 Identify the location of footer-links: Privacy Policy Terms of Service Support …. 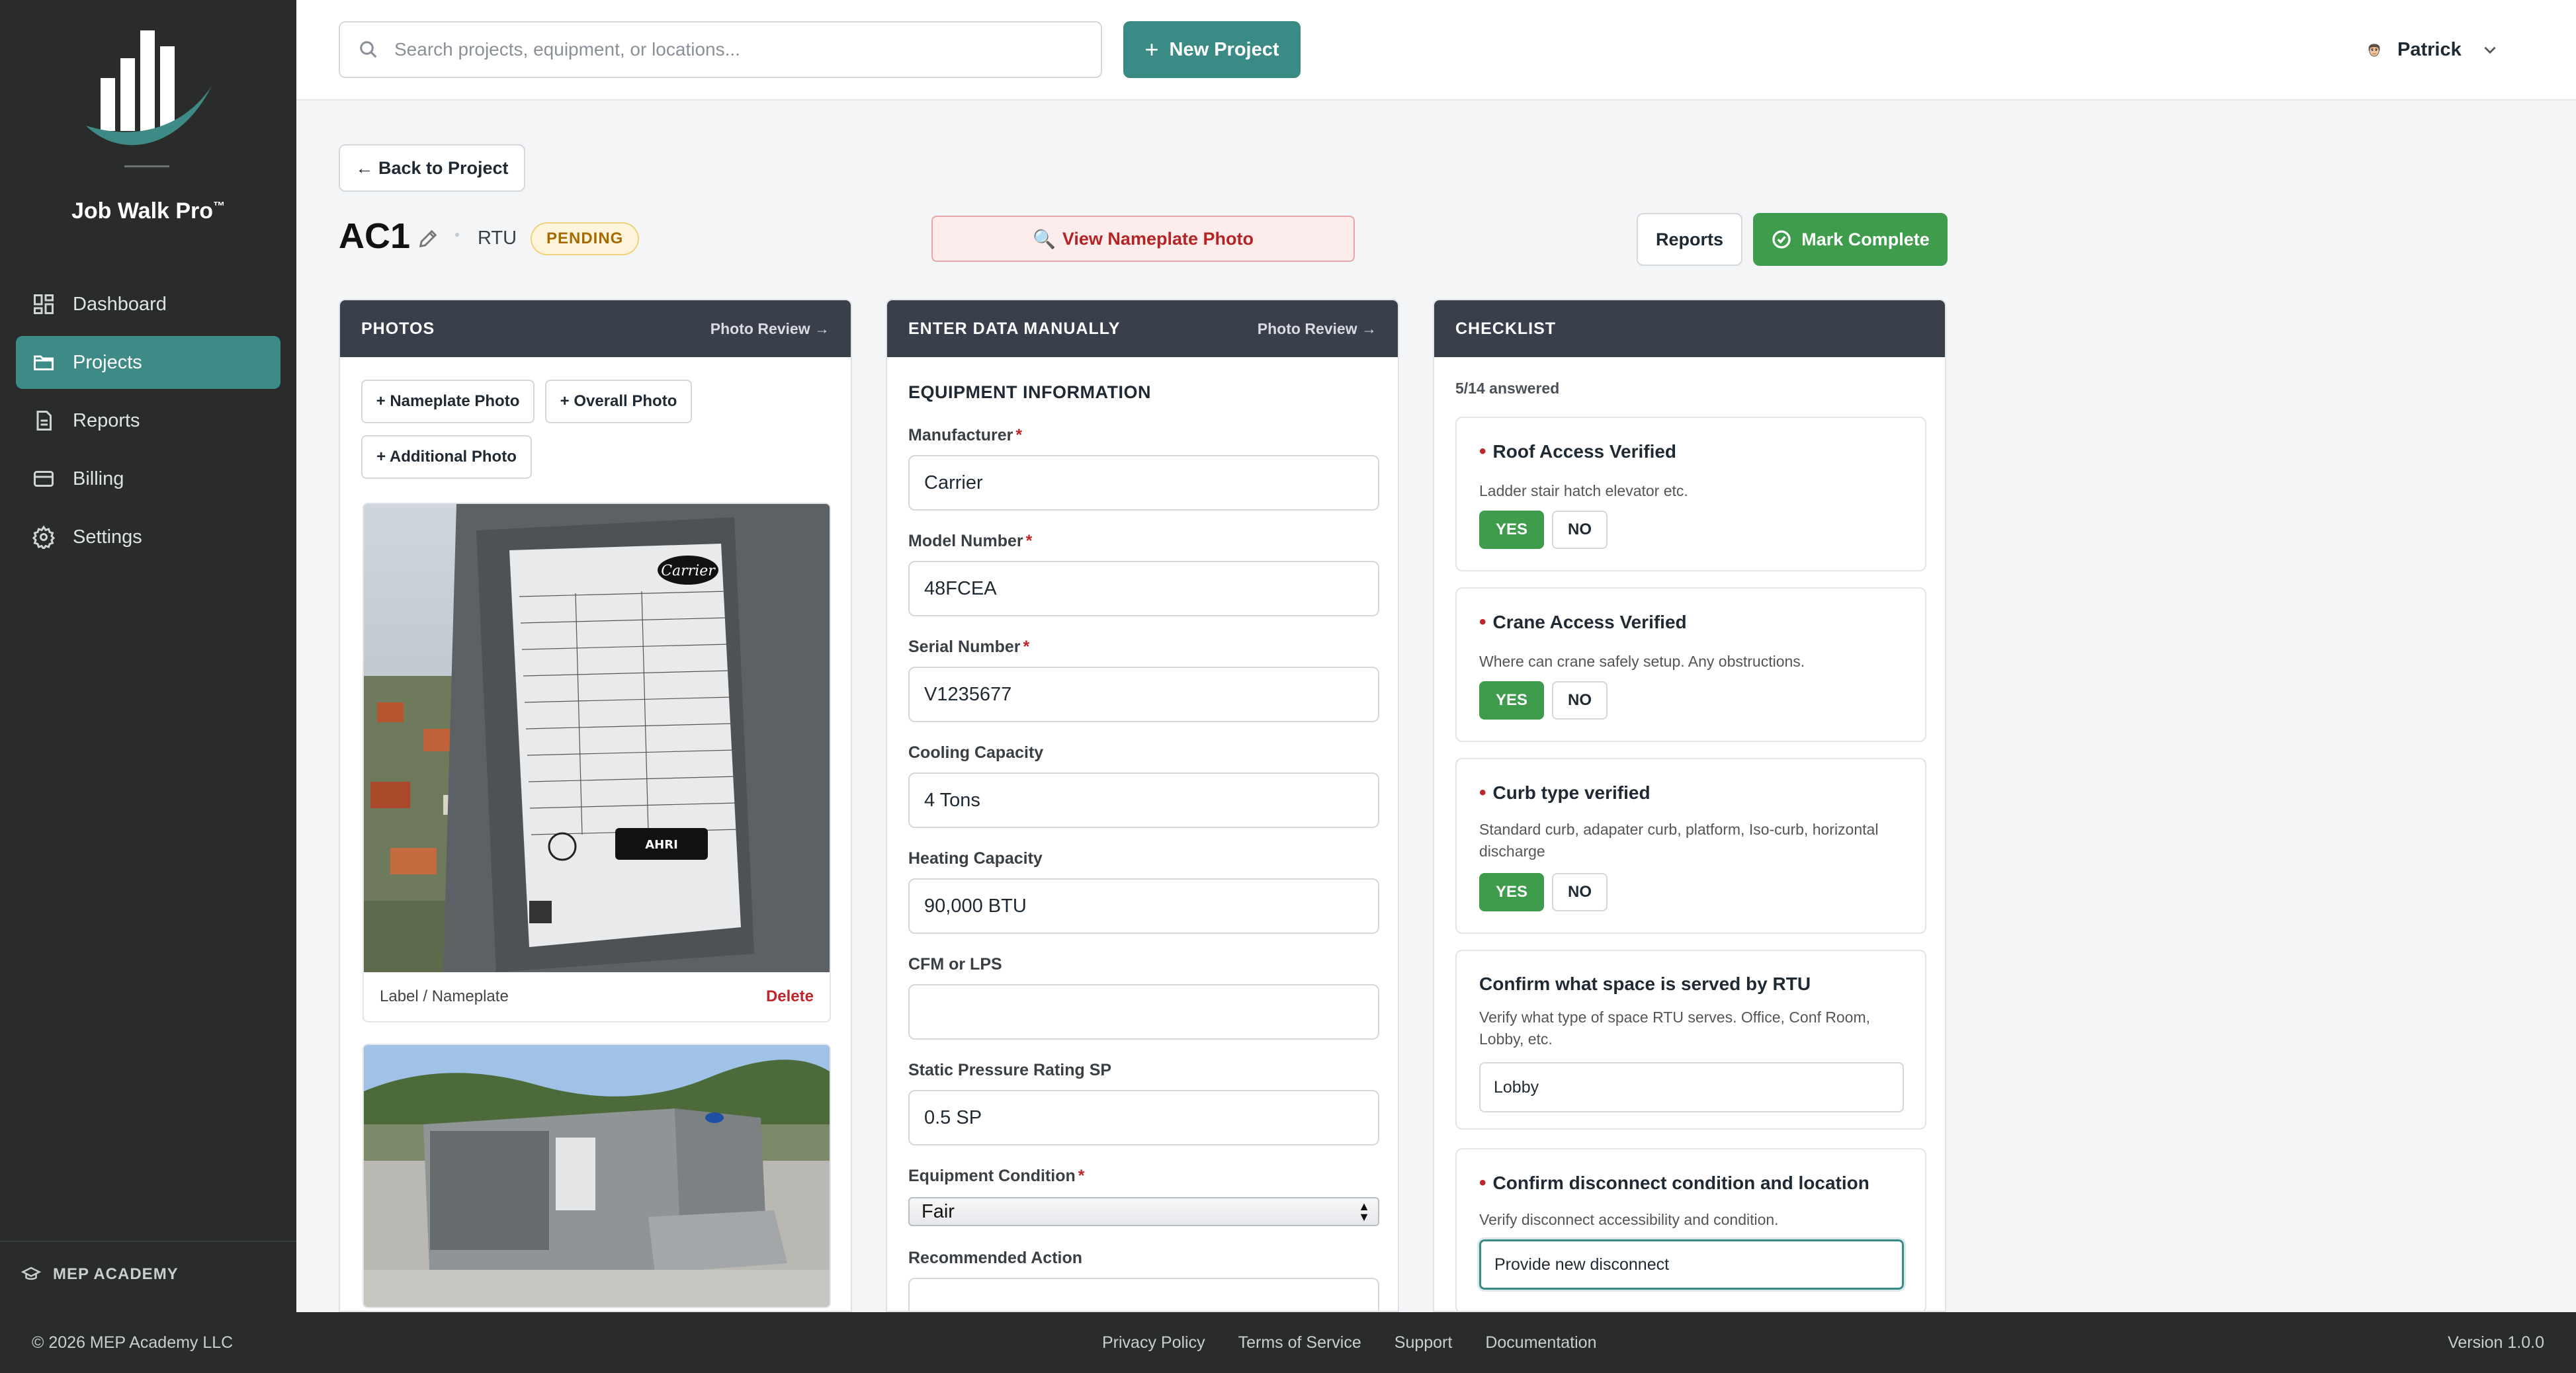
(1349, 1342).